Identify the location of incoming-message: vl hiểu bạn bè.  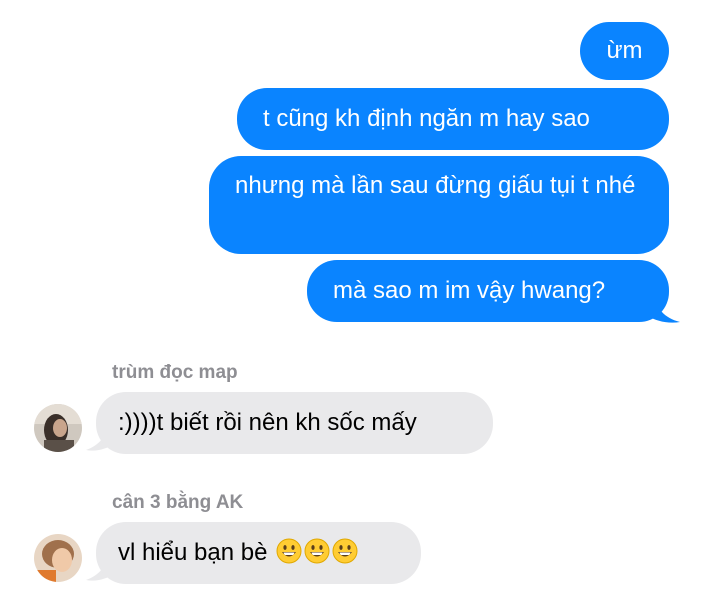
(258, 553).